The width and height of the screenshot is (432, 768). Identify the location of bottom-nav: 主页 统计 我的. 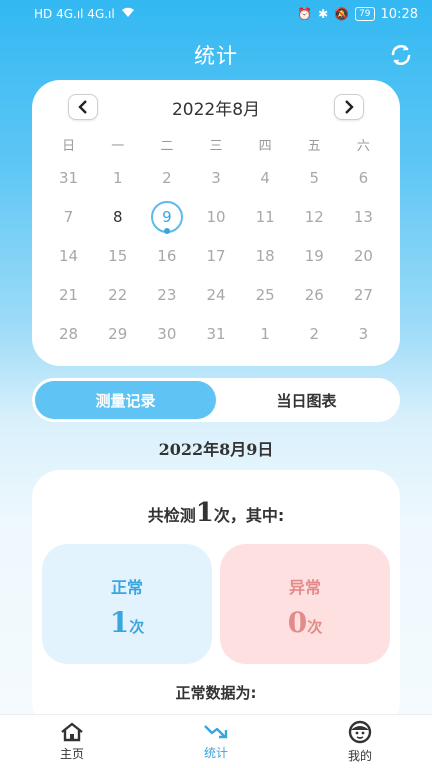
(216, 741).